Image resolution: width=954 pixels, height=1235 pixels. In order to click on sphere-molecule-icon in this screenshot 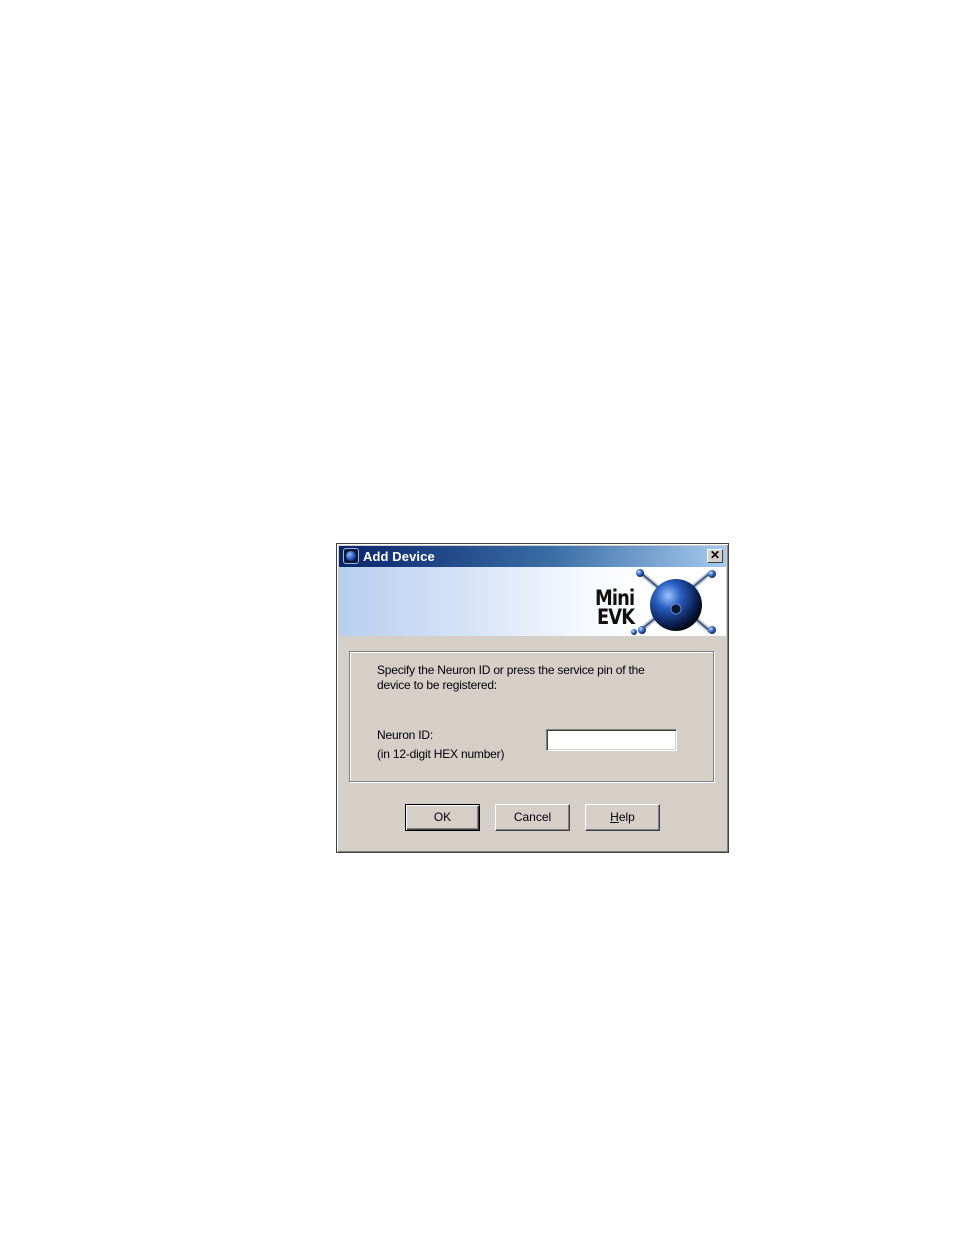, I will do `click(673, 602)`.